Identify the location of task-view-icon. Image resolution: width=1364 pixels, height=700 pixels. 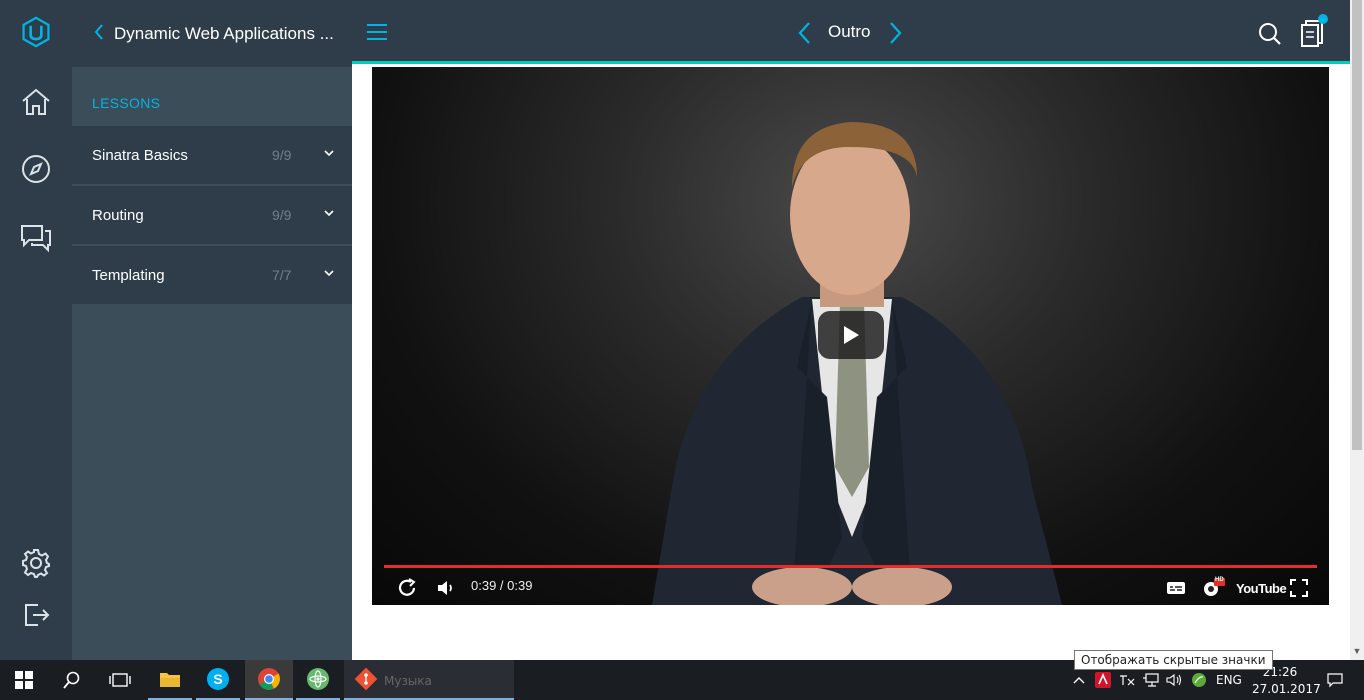
(120, 680).